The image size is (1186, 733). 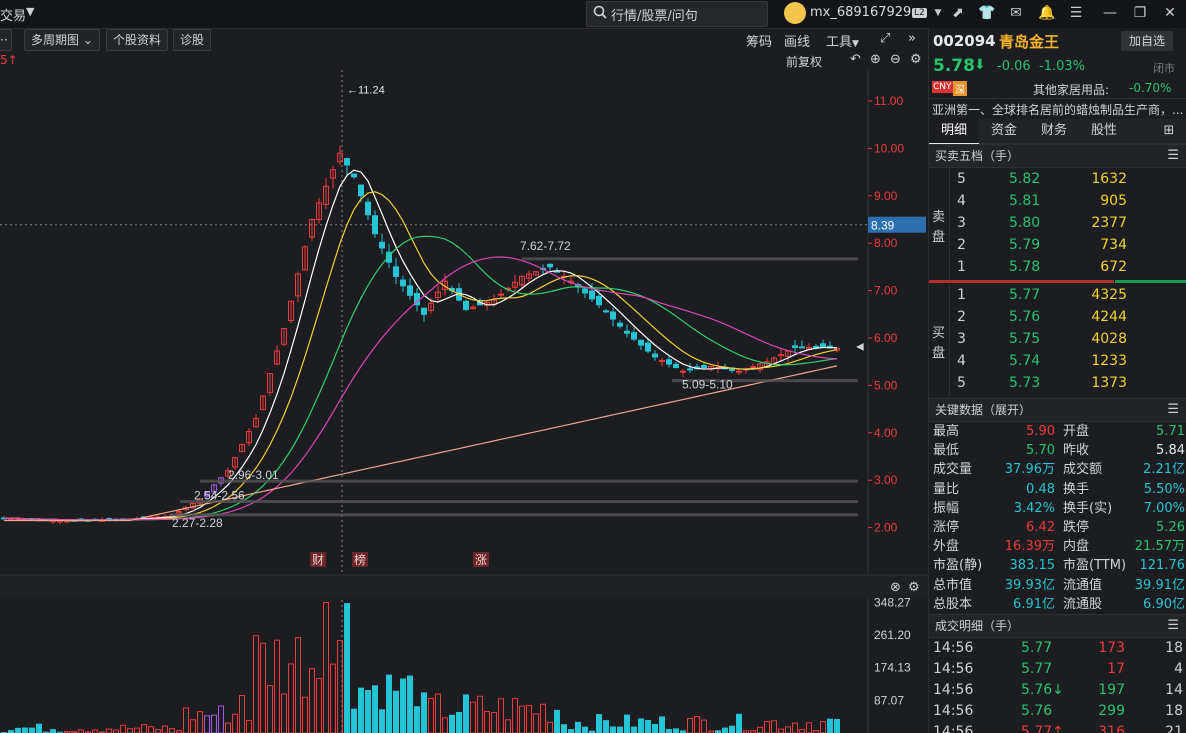 I want to click on keydata-row: 振幅 3.42% 换手(实) 7.00%, so click(x=1057, y=508).